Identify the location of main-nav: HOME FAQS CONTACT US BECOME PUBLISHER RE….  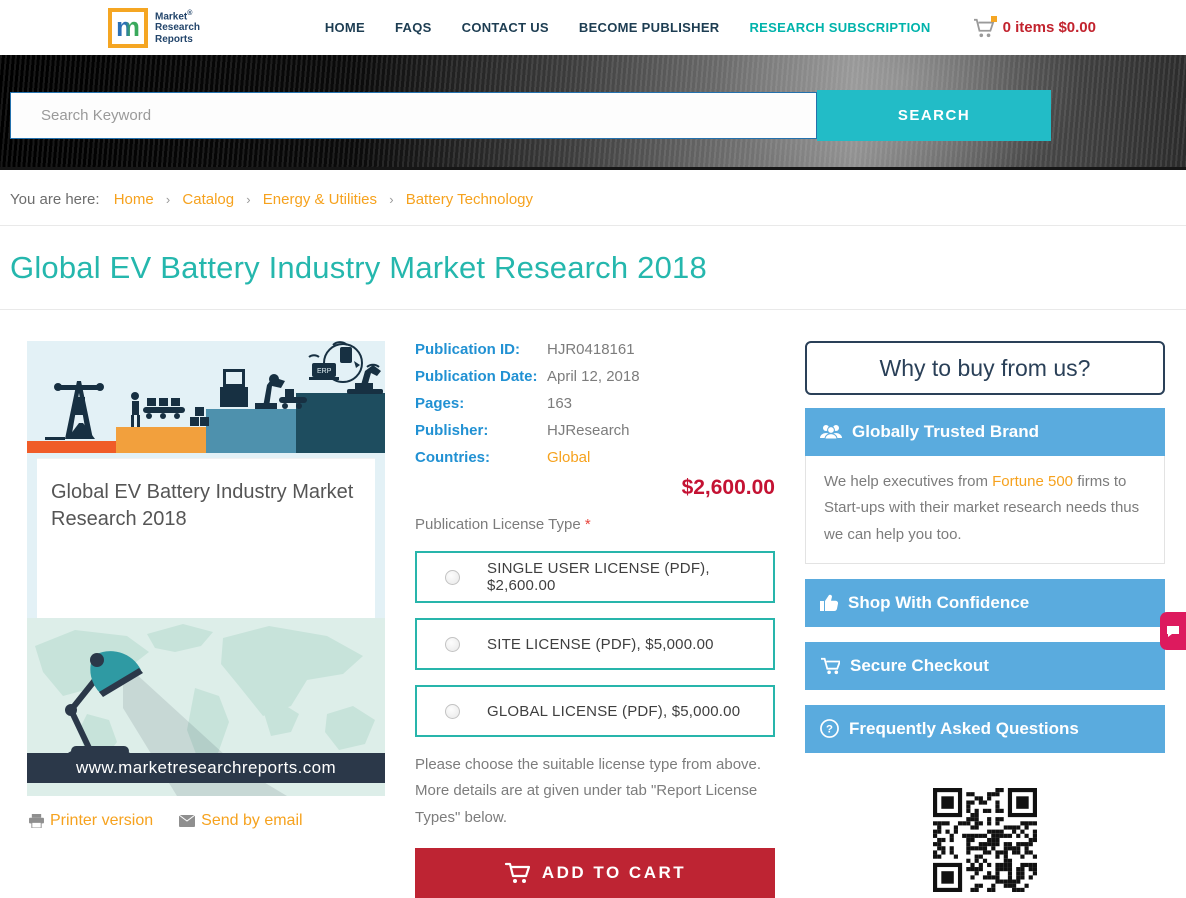
(628, 27).